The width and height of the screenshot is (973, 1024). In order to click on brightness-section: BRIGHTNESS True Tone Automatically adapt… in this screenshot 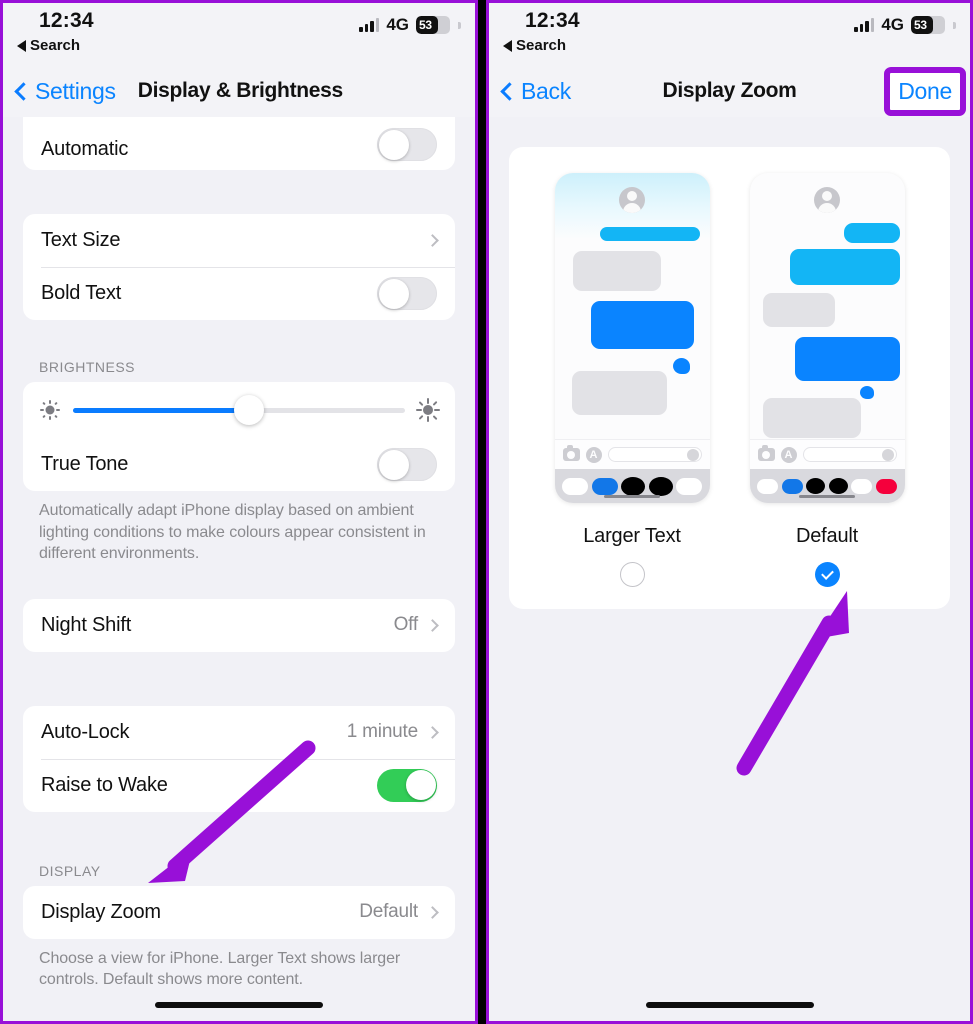, I will do `click(239, 462)`.